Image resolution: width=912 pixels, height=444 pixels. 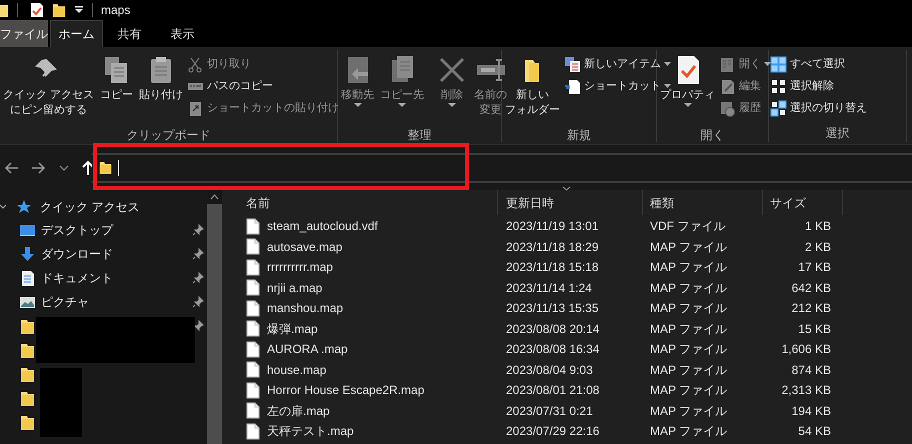 What do you see at coordinates (292, 329) in the screenshot?
I see `file-name: 爆弾.map` at bounding box center [292, 329].